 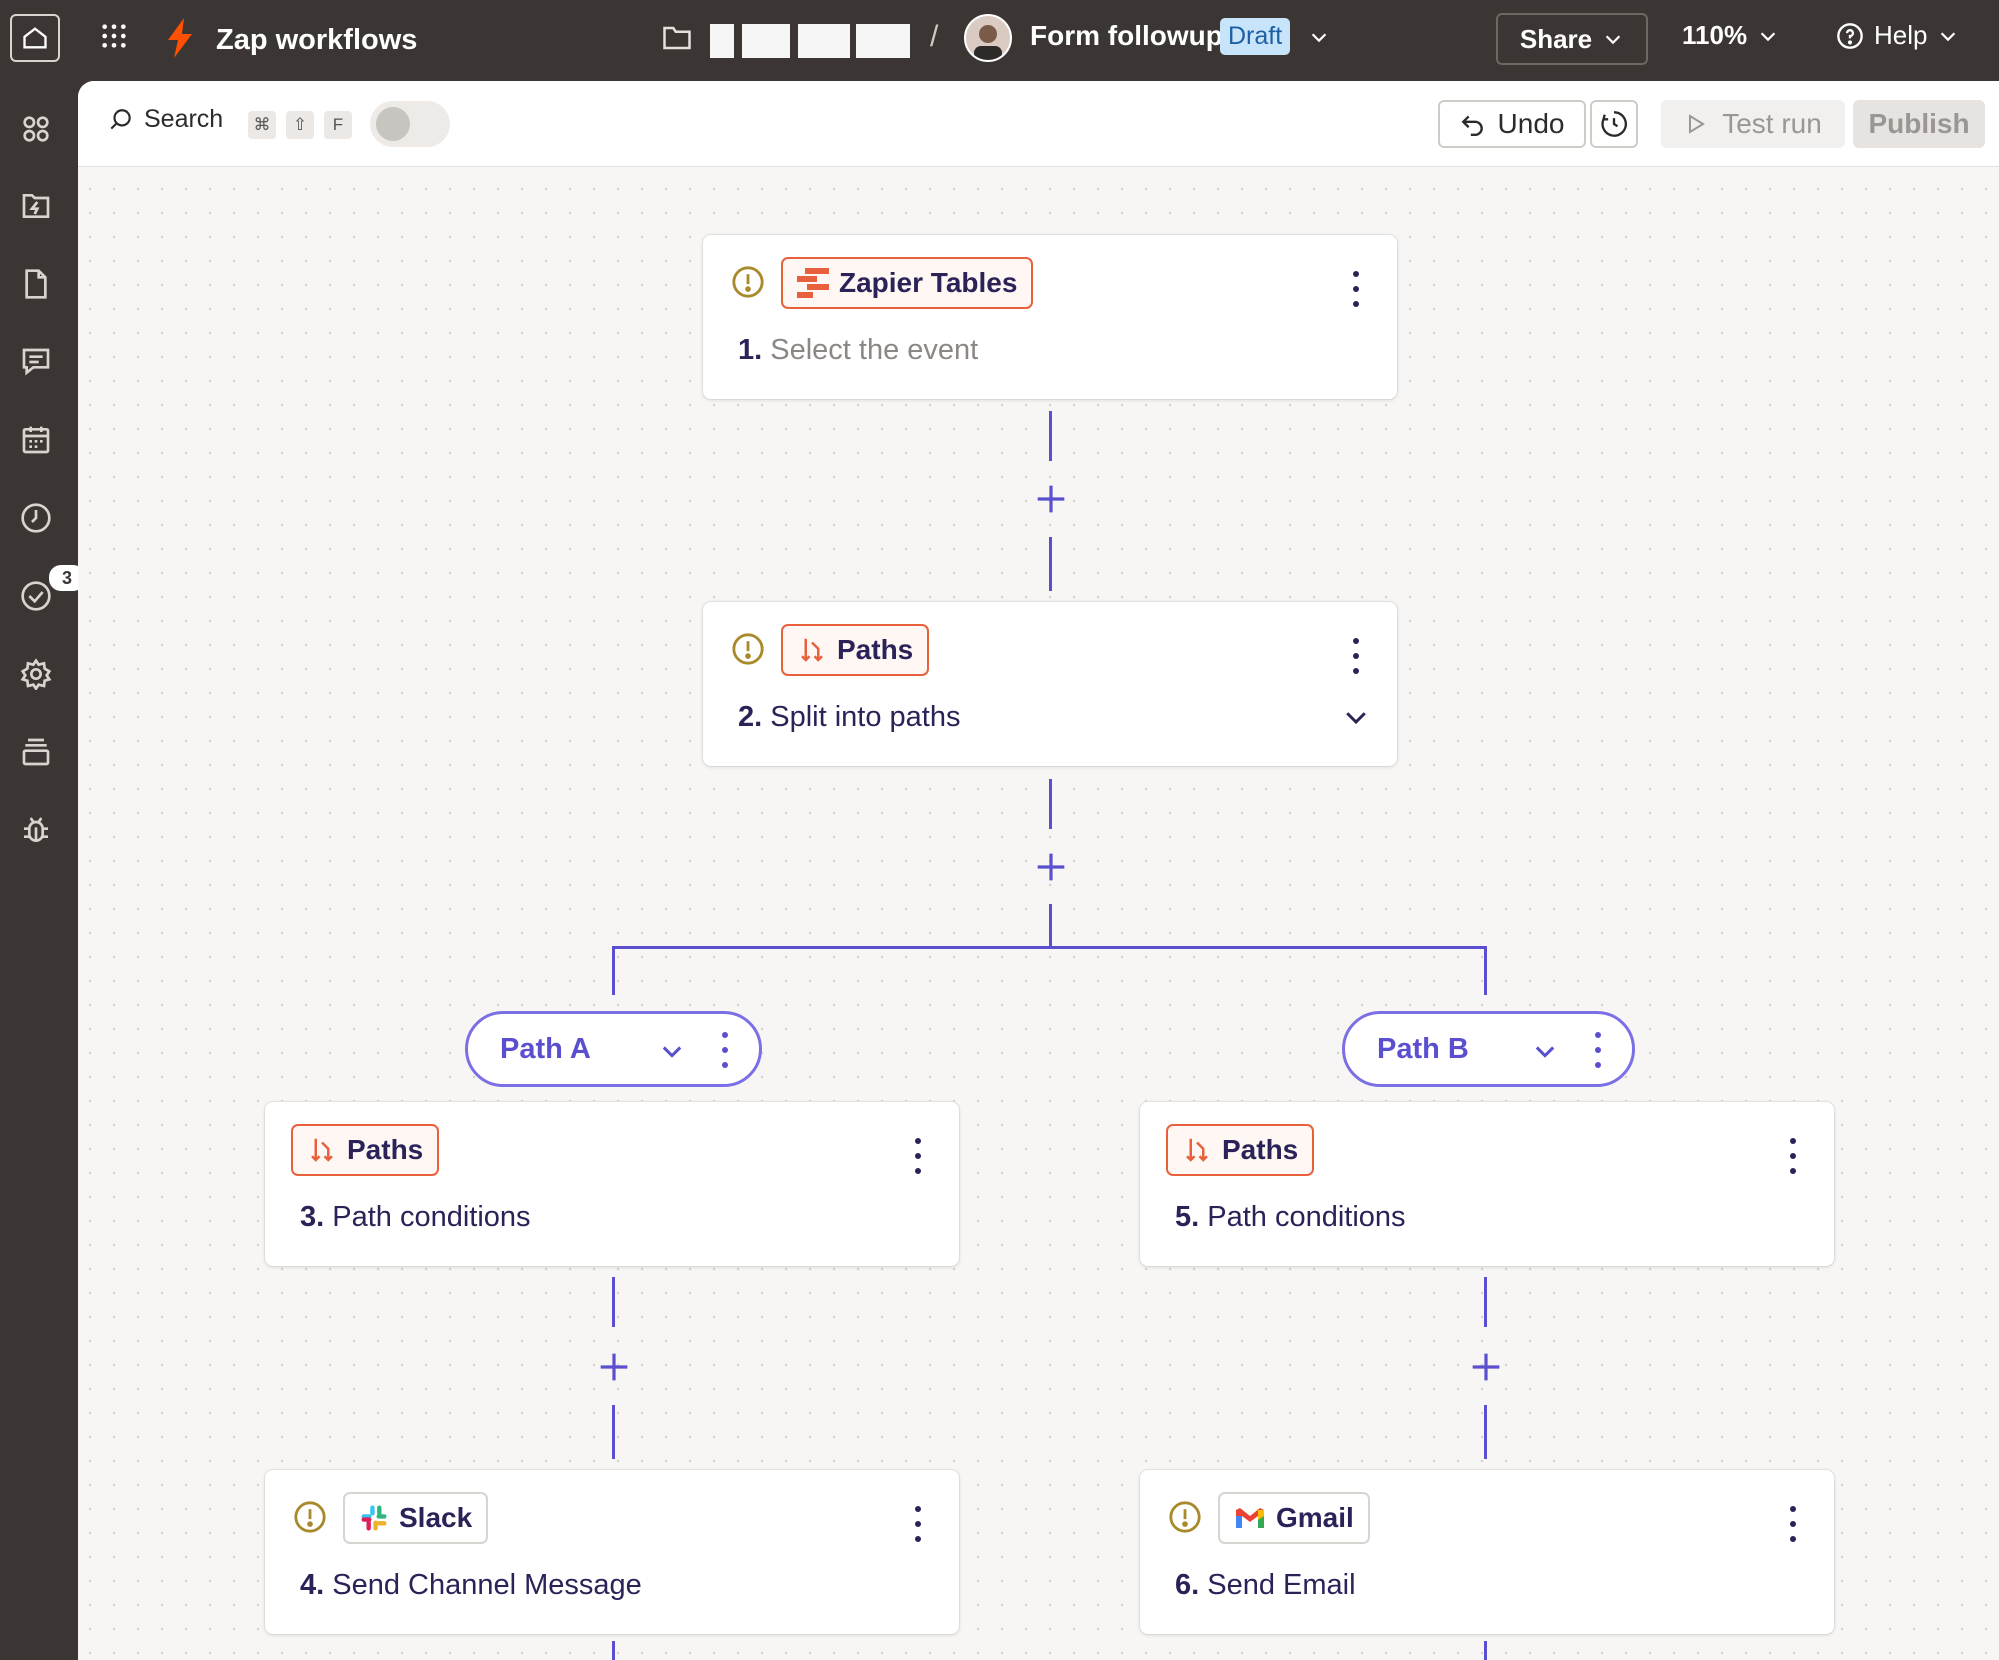 I want to click on step-title: 3. Path conditions, so click(x=415, y=1217).